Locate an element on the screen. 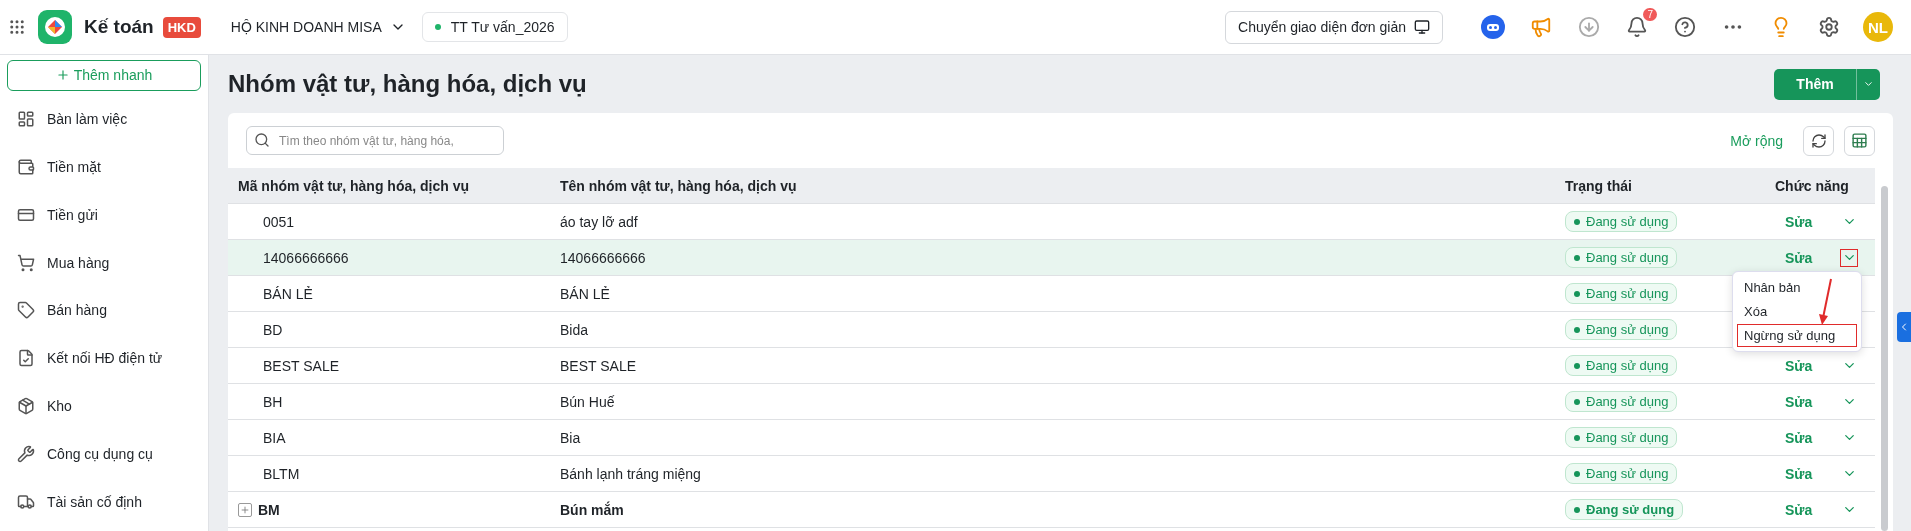 This screenshot has width=1911, height=531. apps-grid-icon is located at coordinates (17, 27).